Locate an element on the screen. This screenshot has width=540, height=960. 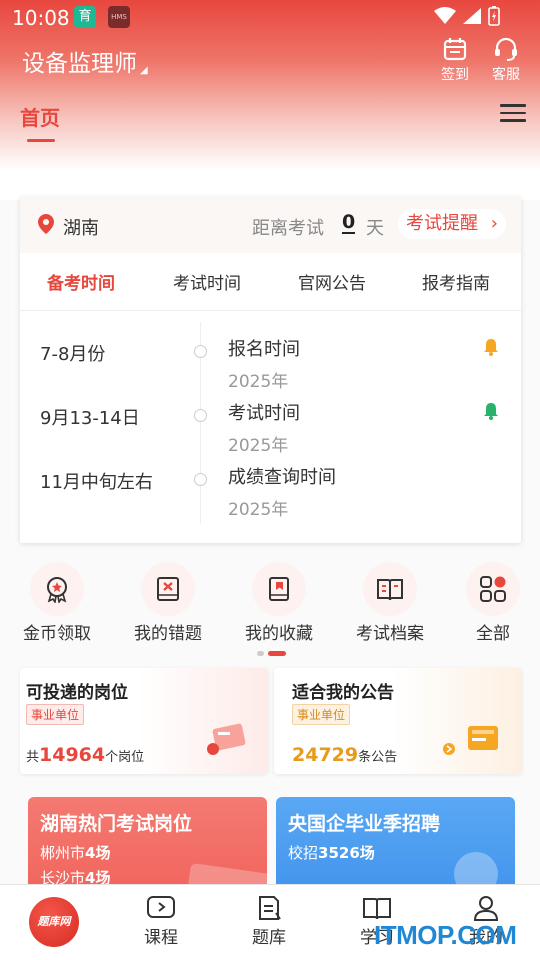
calendar-icon is located at coordinates (455, 49).